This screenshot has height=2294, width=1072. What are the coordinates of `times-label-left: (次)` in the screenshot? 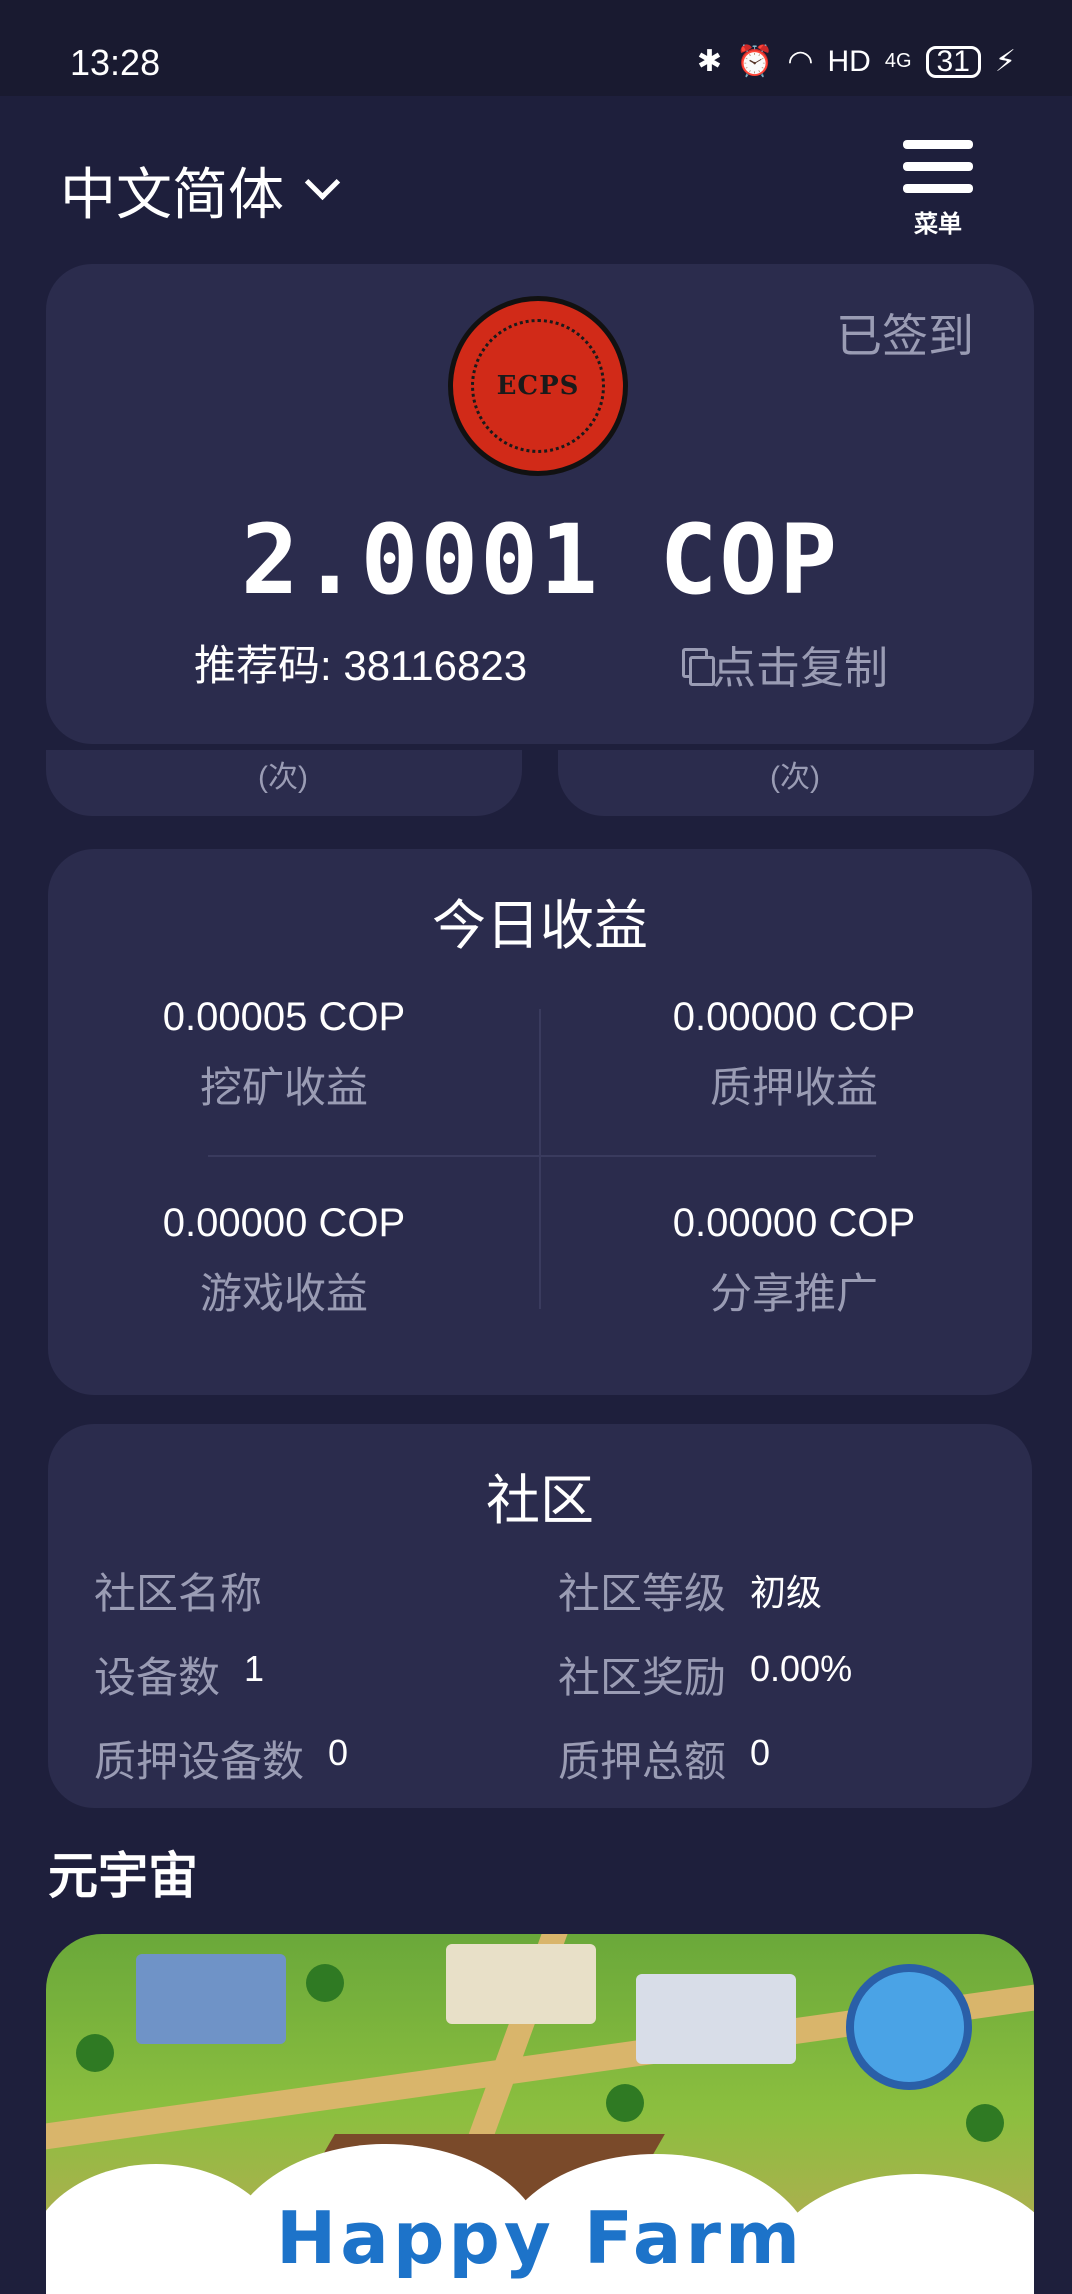 It's located at (283, 777).